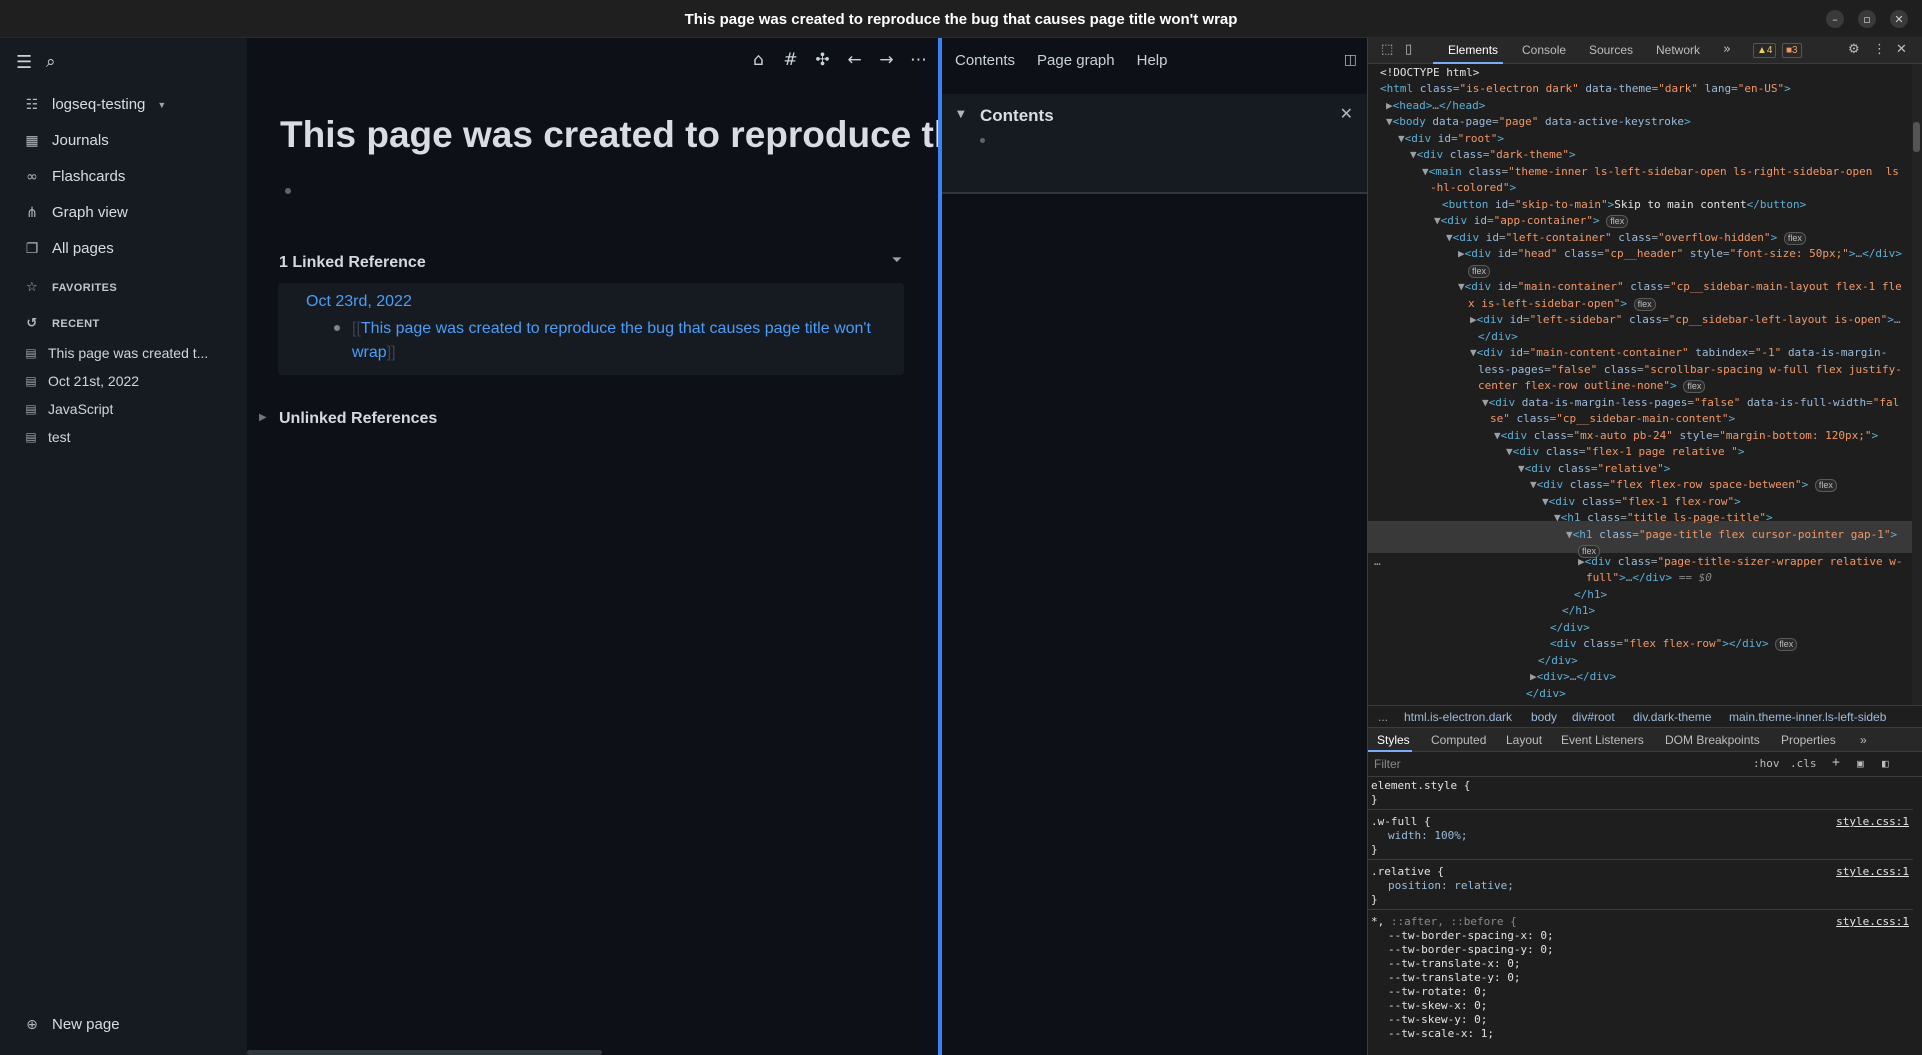 This screenshot has height=1055, width=1922. What do you see at coordinates (69, 248) in the screenshot?
I see `sidebar-item-all-pages: ❐ All pages` at bounding box center [69, 248].